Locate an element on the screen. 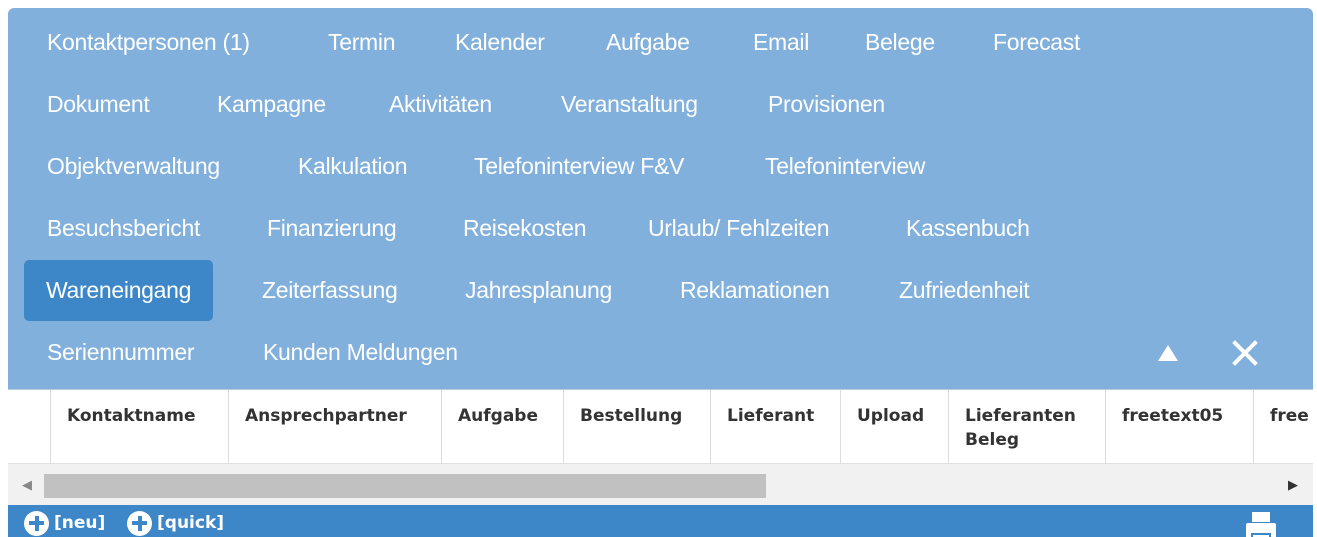 Image resolution: width=1317 pixels, height=537 pixels. column-header-bestellung: Bestellung is located at coordinates (637, 426).